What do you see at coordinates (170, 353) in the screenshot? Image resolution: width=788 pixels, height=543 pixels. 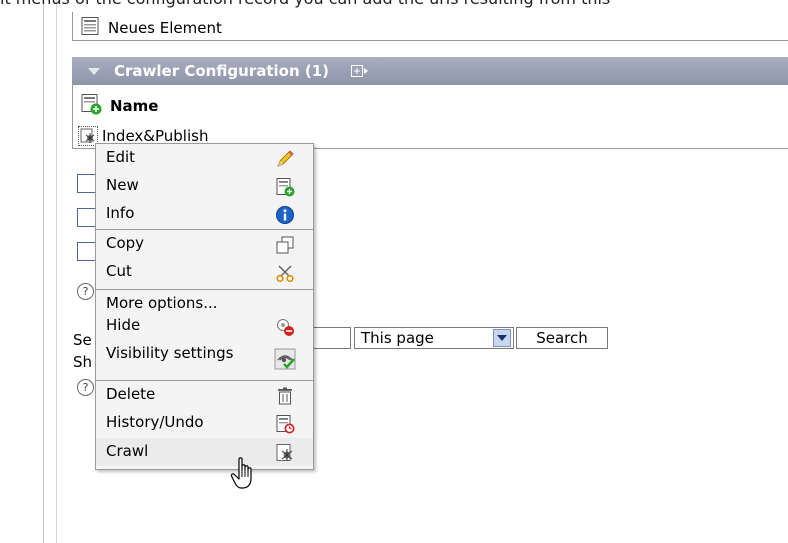 I see `menu-item-label: Visibility settings` at bounding box center [170, 353].